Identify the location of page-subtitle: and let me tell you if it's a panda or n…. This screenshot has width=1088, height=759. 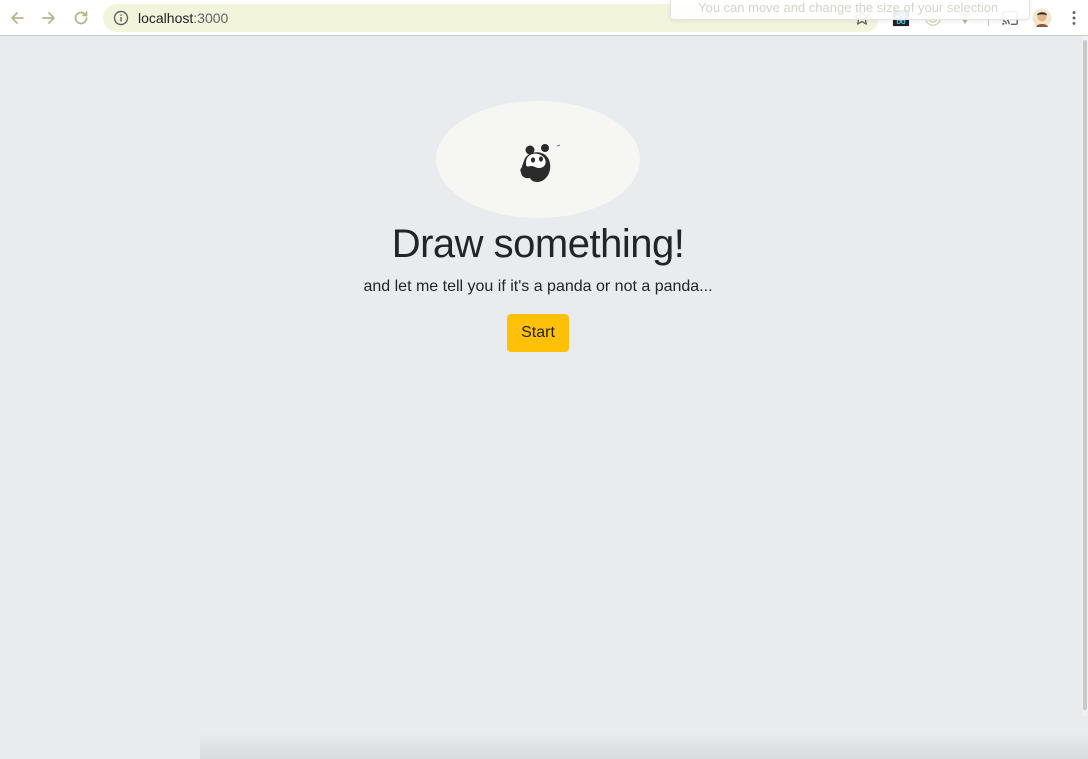
(538, 286).